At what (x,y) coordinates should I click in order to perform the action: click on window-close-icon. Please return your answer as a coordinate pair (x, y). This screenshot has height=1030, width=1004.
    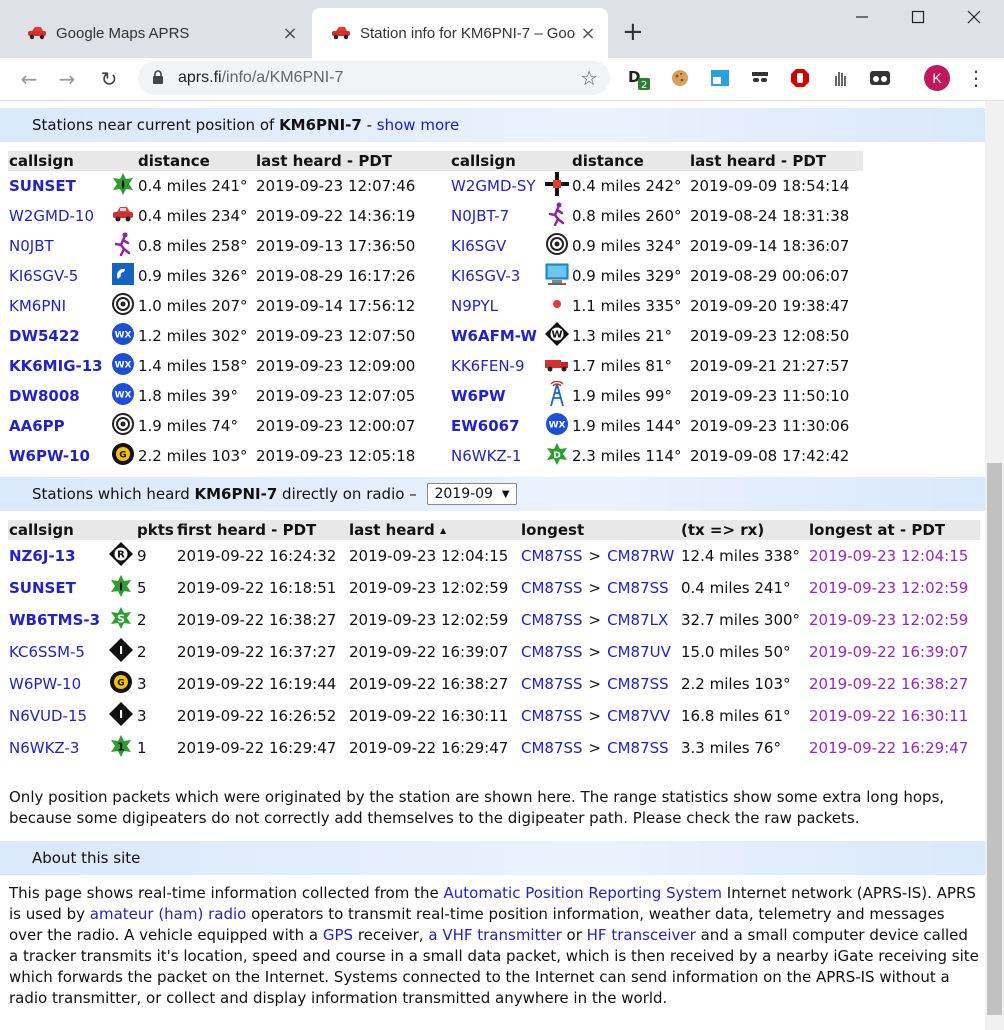
    Looking at the image, I should click on (974, 18).